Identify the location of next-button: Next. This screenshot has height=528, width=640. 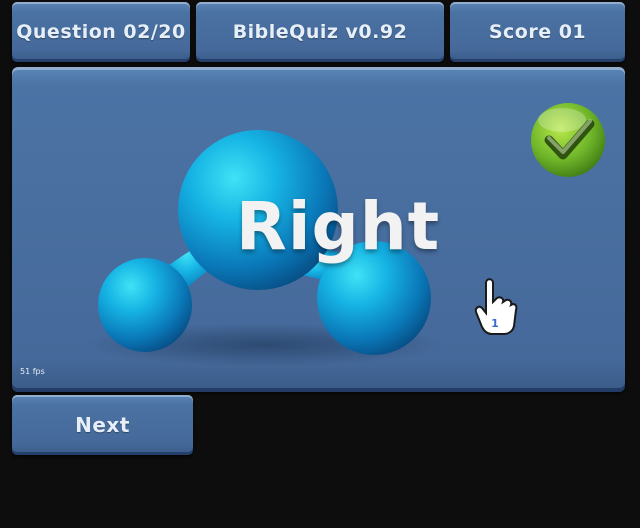
(102, 425).